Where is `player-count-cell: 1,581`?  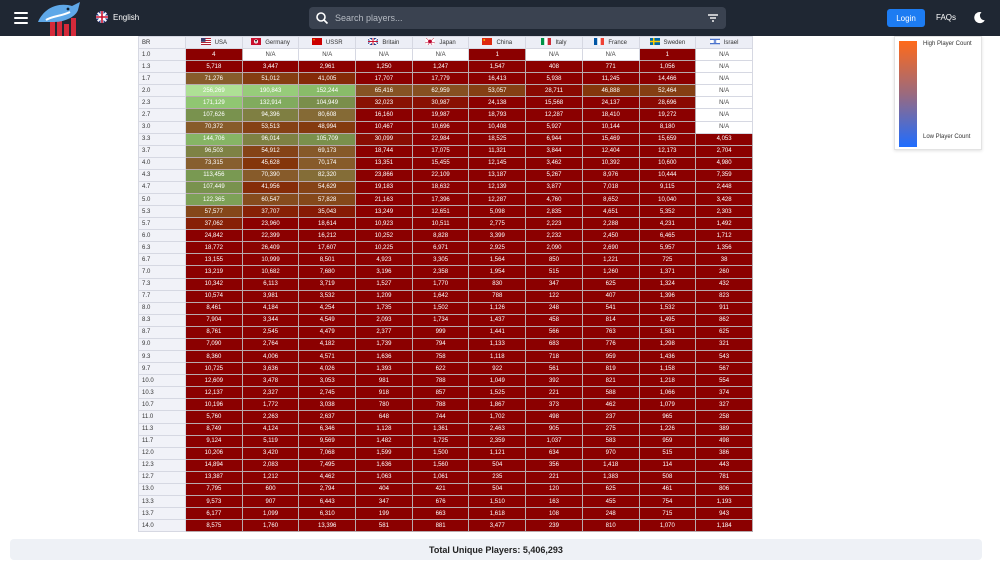
player-count-cell: 1,581 is located at coordinates (667, 332).